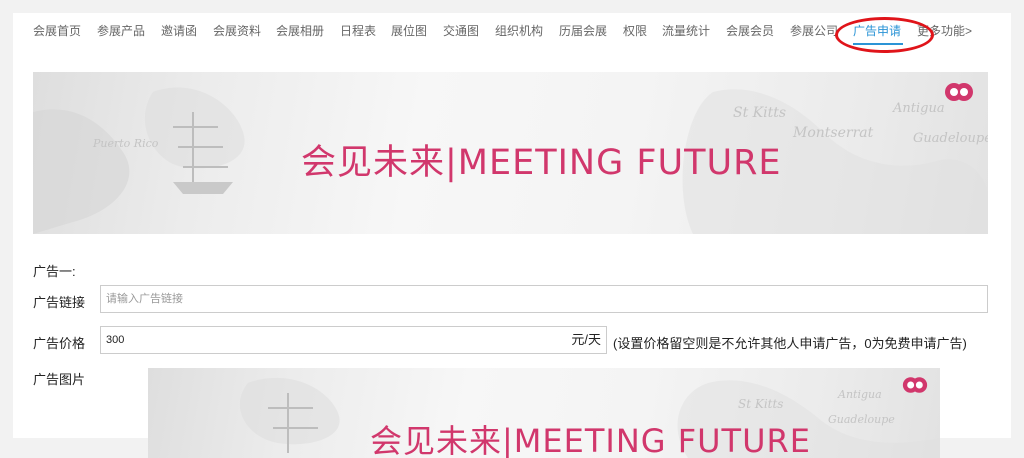  I want to click on nav-item-products: 参展产品, so click(121, 31).